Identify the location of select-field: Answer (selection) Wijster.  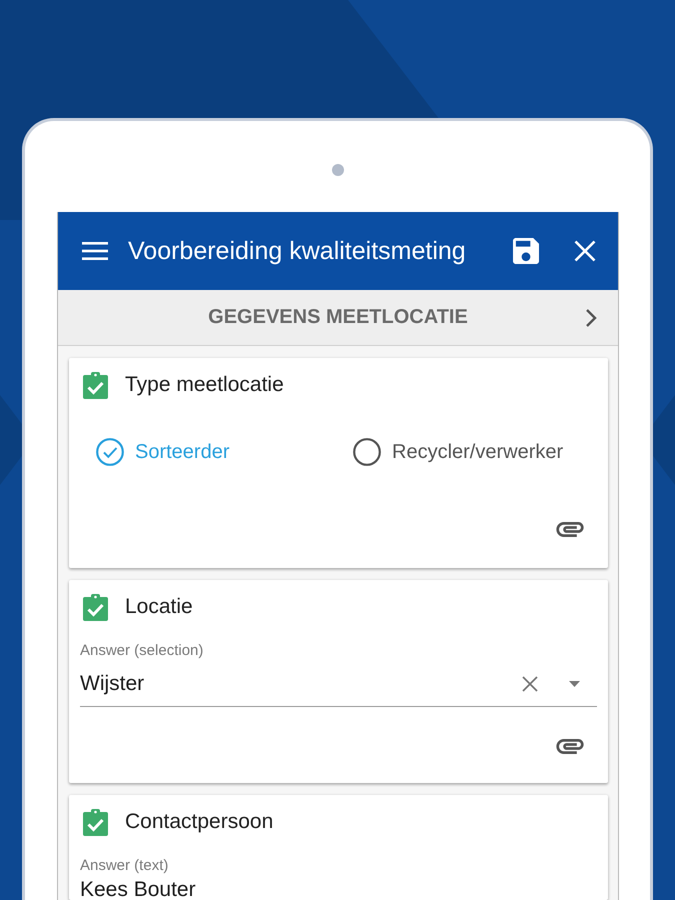
(338, 675).